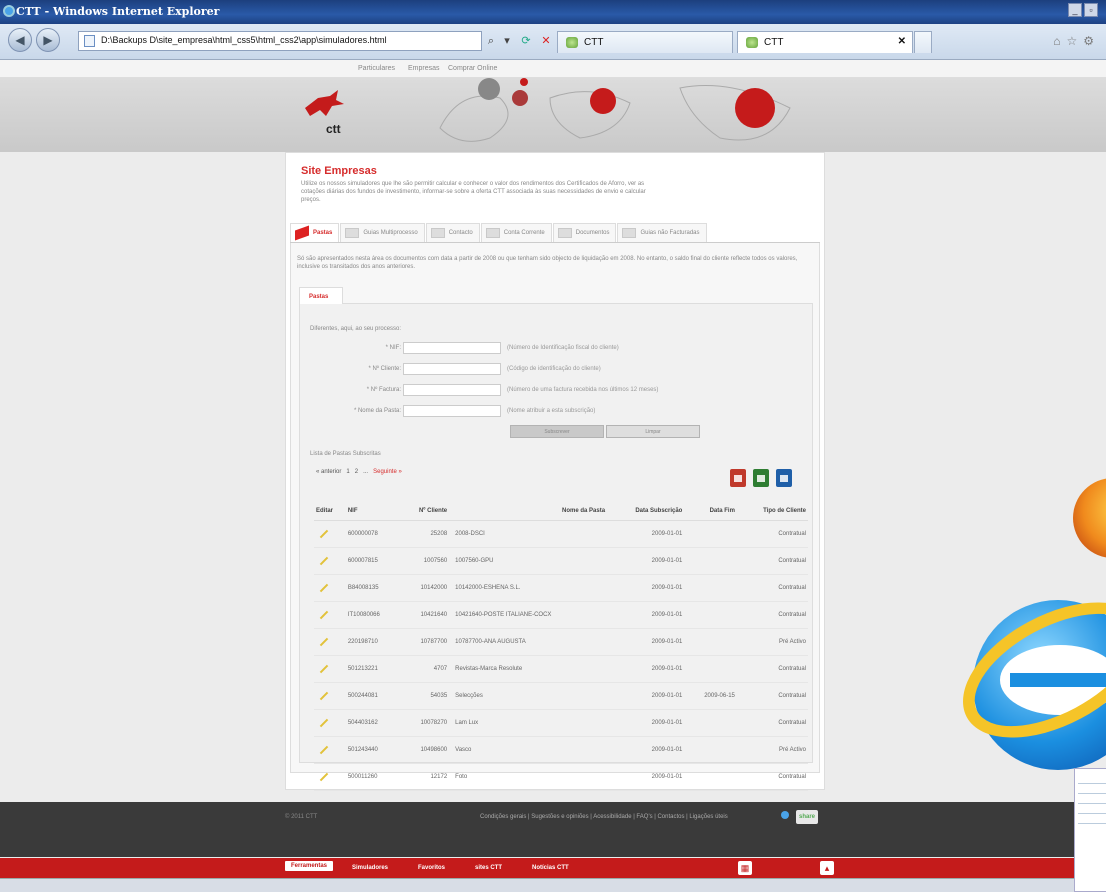 This screenshot has height=892, width=1106. What do you see at coordinates (373, 669) in the screenshot?
I see `cell-nif: 501213221` at bounding box center [373, 669].